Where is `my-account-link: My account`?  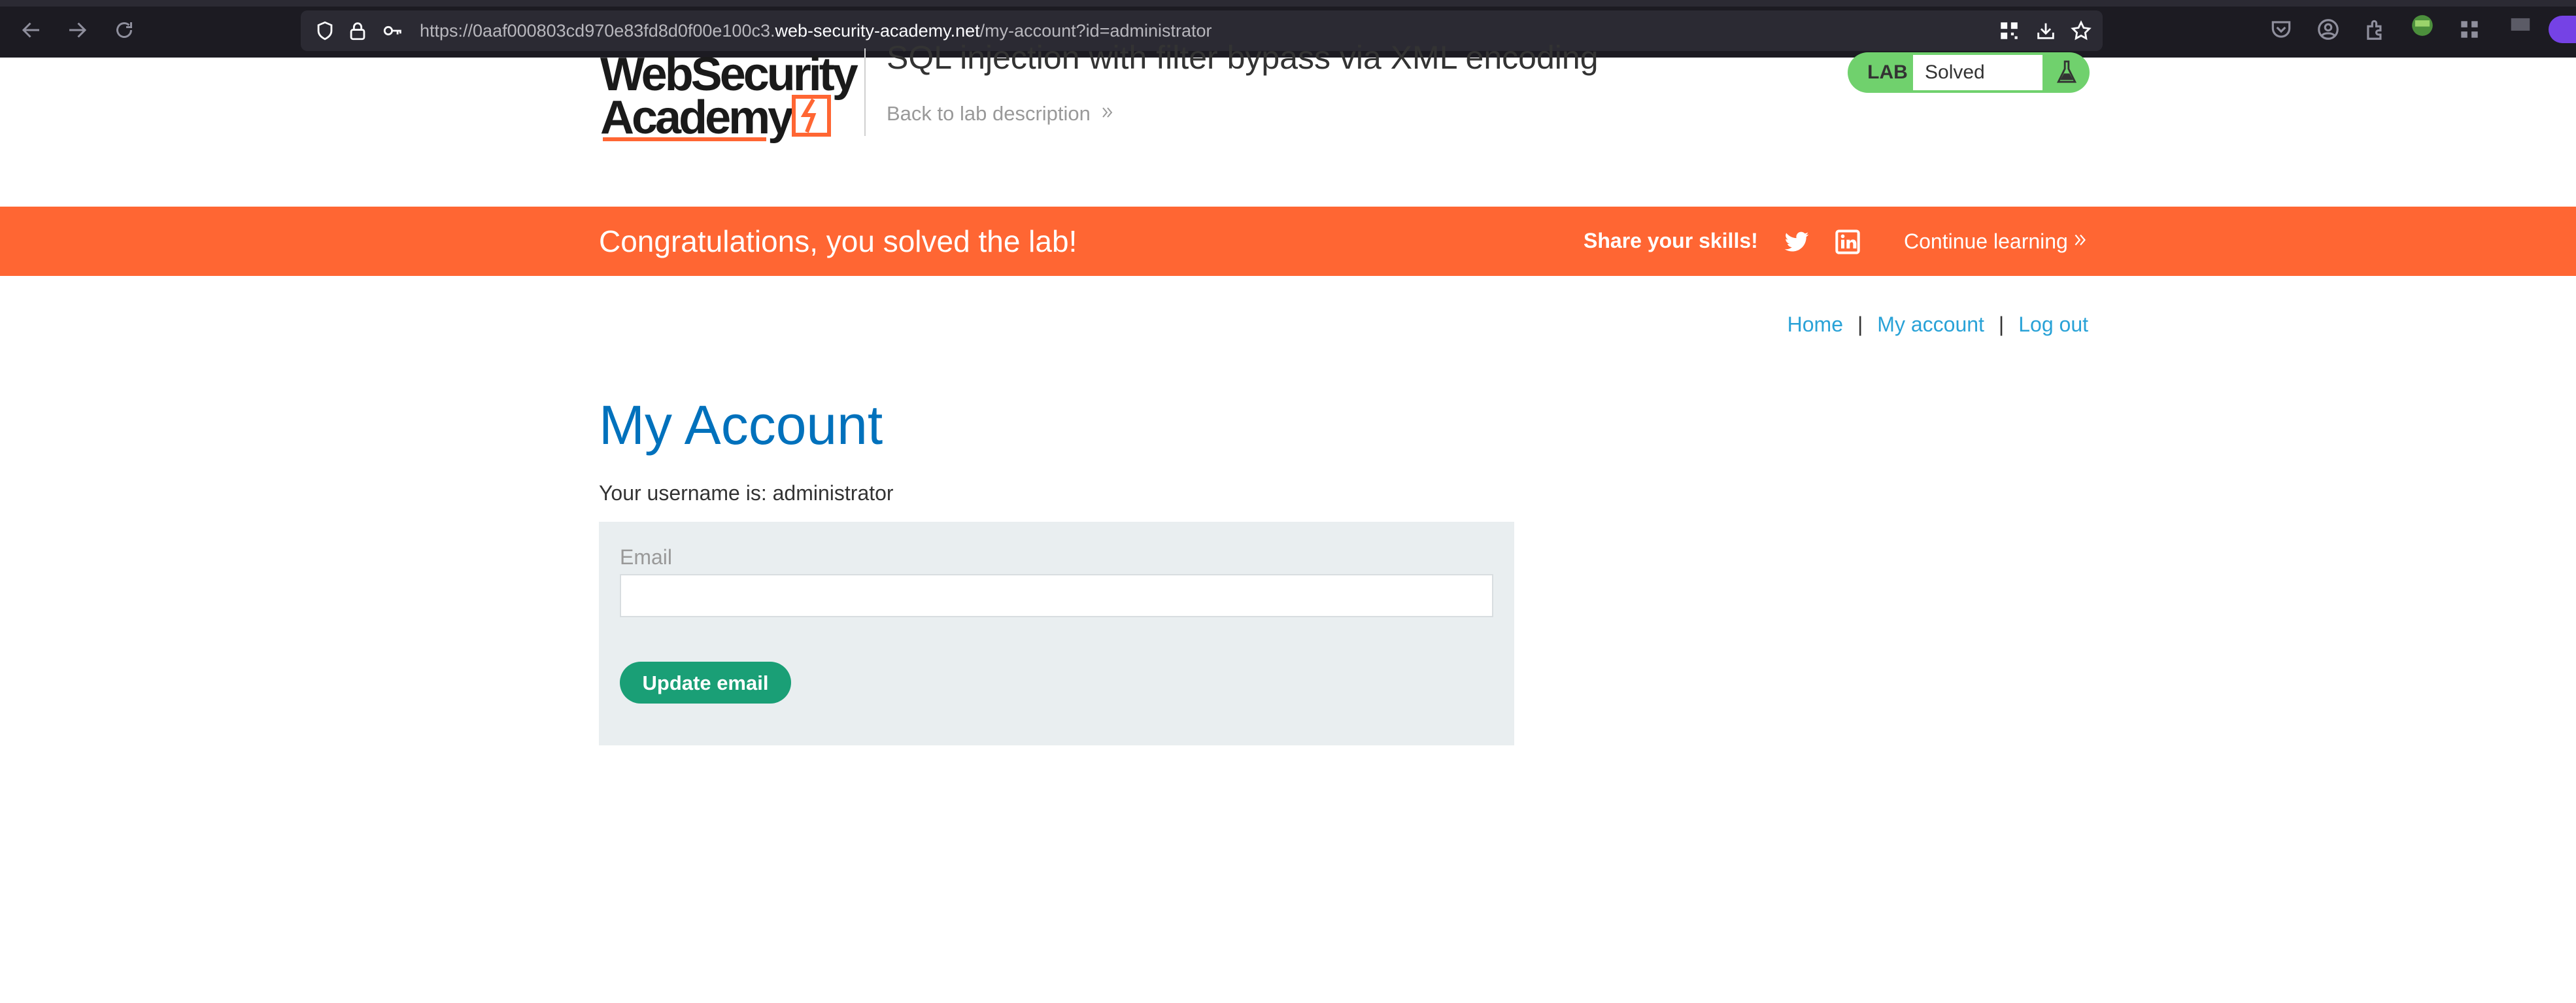 my-account-link: My account is located at coordinates (1931, 324).